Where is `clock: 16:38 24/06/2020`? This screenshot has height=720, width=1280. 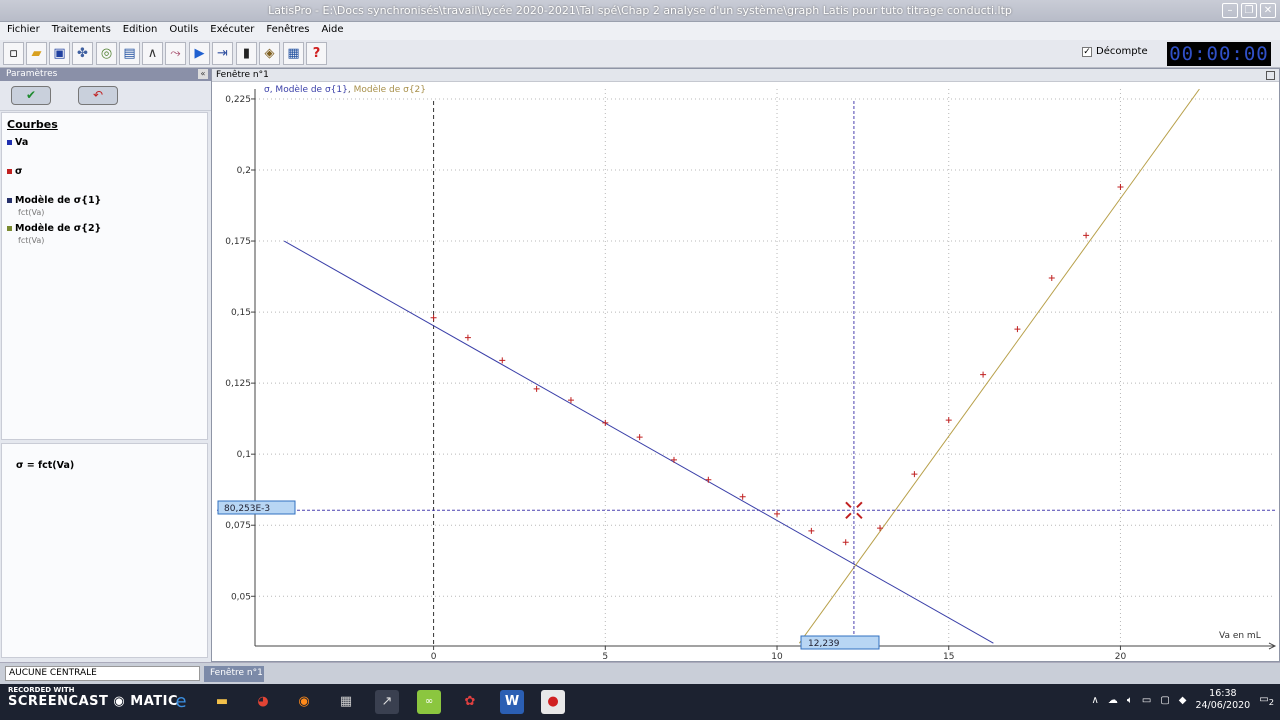 clock: 16:38 24/06/2020 is located at coordinates (1222, 700).